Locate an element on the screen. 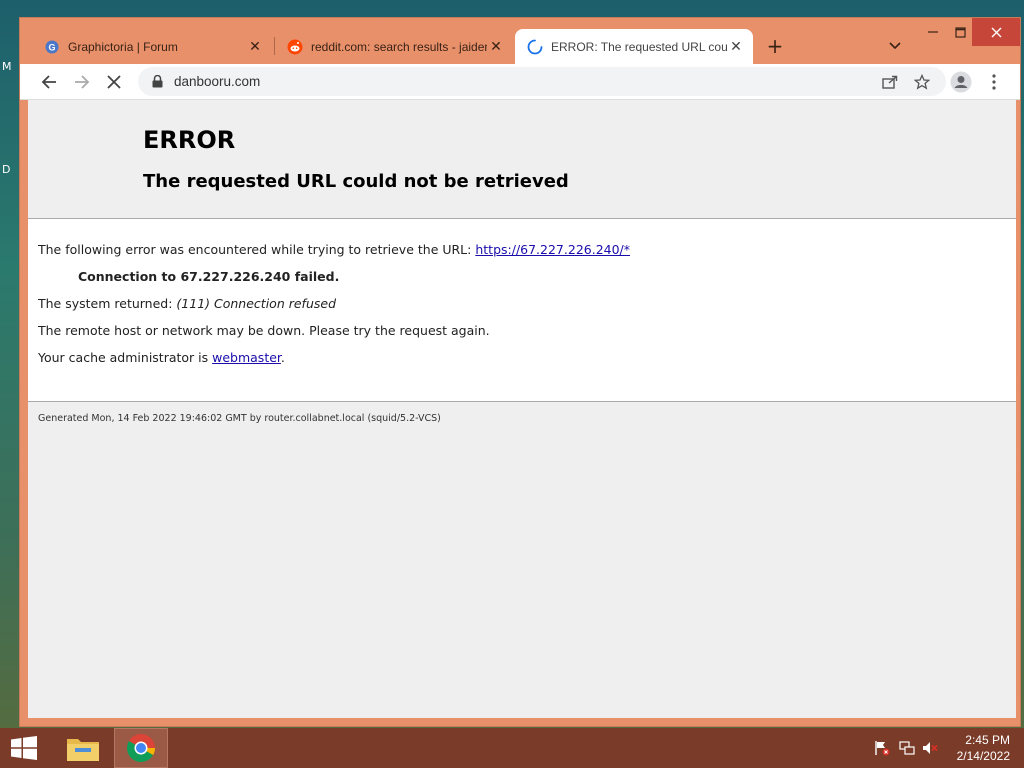 The width and height of the screenshot is (1024, 768). chrome-taskbar-icon is located at coordinates (141, 748).